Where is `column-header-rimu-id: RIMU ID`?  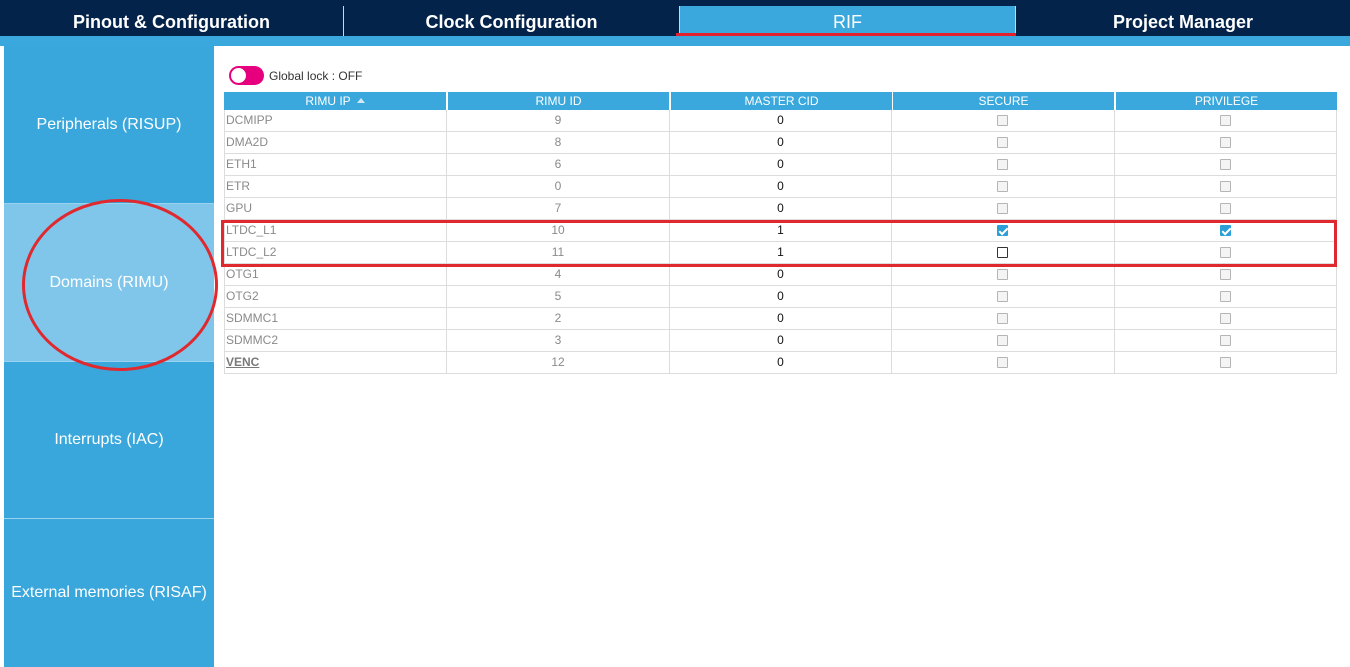 column-header-rimu-id: RIMU ID is located at coordinates (558, 101).